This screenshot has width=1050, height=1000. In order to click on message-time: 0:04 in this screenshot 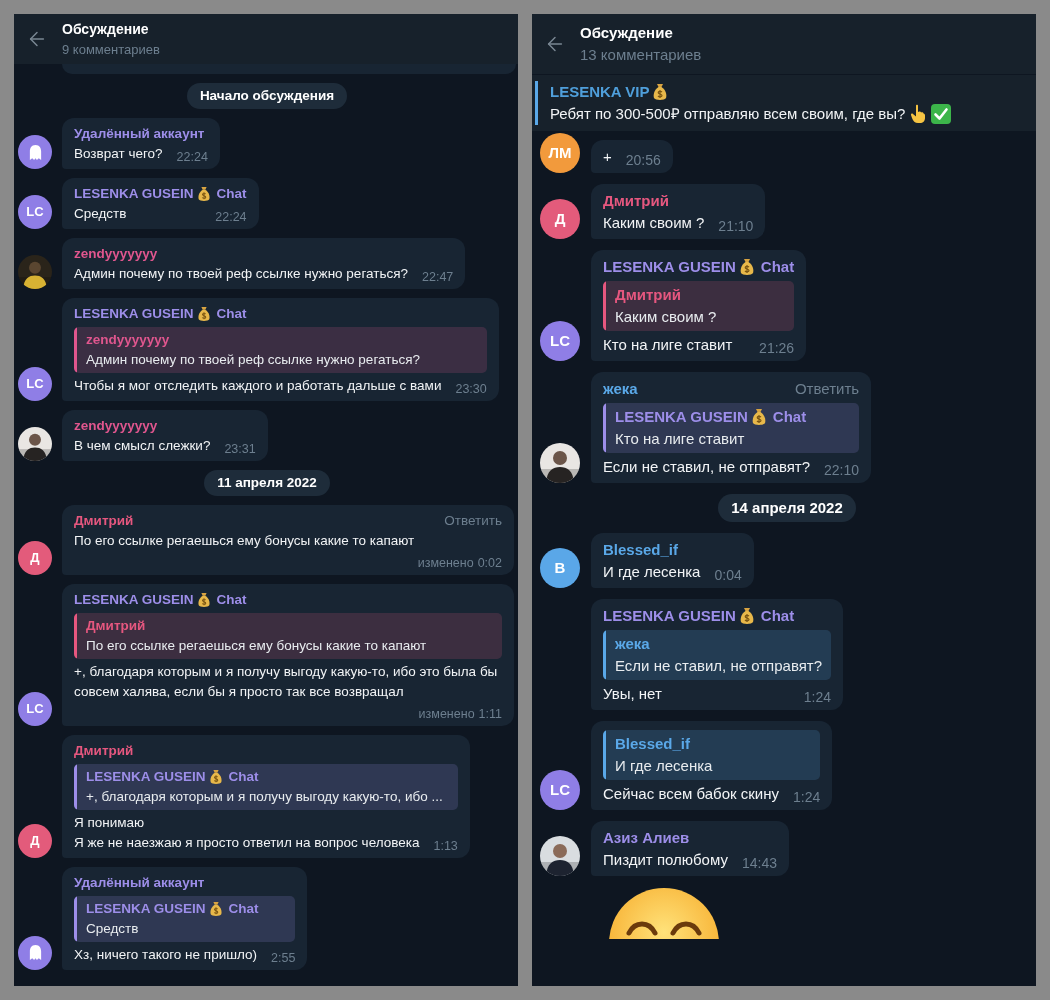, I will do `click(728, 575)`.